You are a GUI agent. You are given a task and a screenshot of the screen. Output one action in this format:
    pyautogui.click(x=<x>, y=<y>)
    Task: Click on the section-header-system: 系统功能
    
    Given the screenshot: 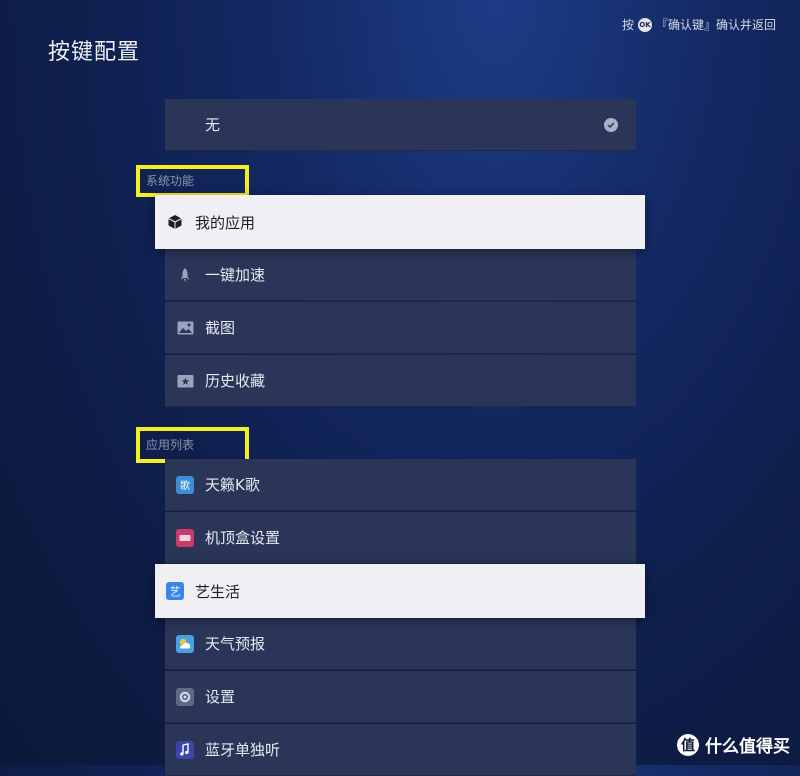 What is the action you would take?
    pyautogui.click(x=192, y=181)
    